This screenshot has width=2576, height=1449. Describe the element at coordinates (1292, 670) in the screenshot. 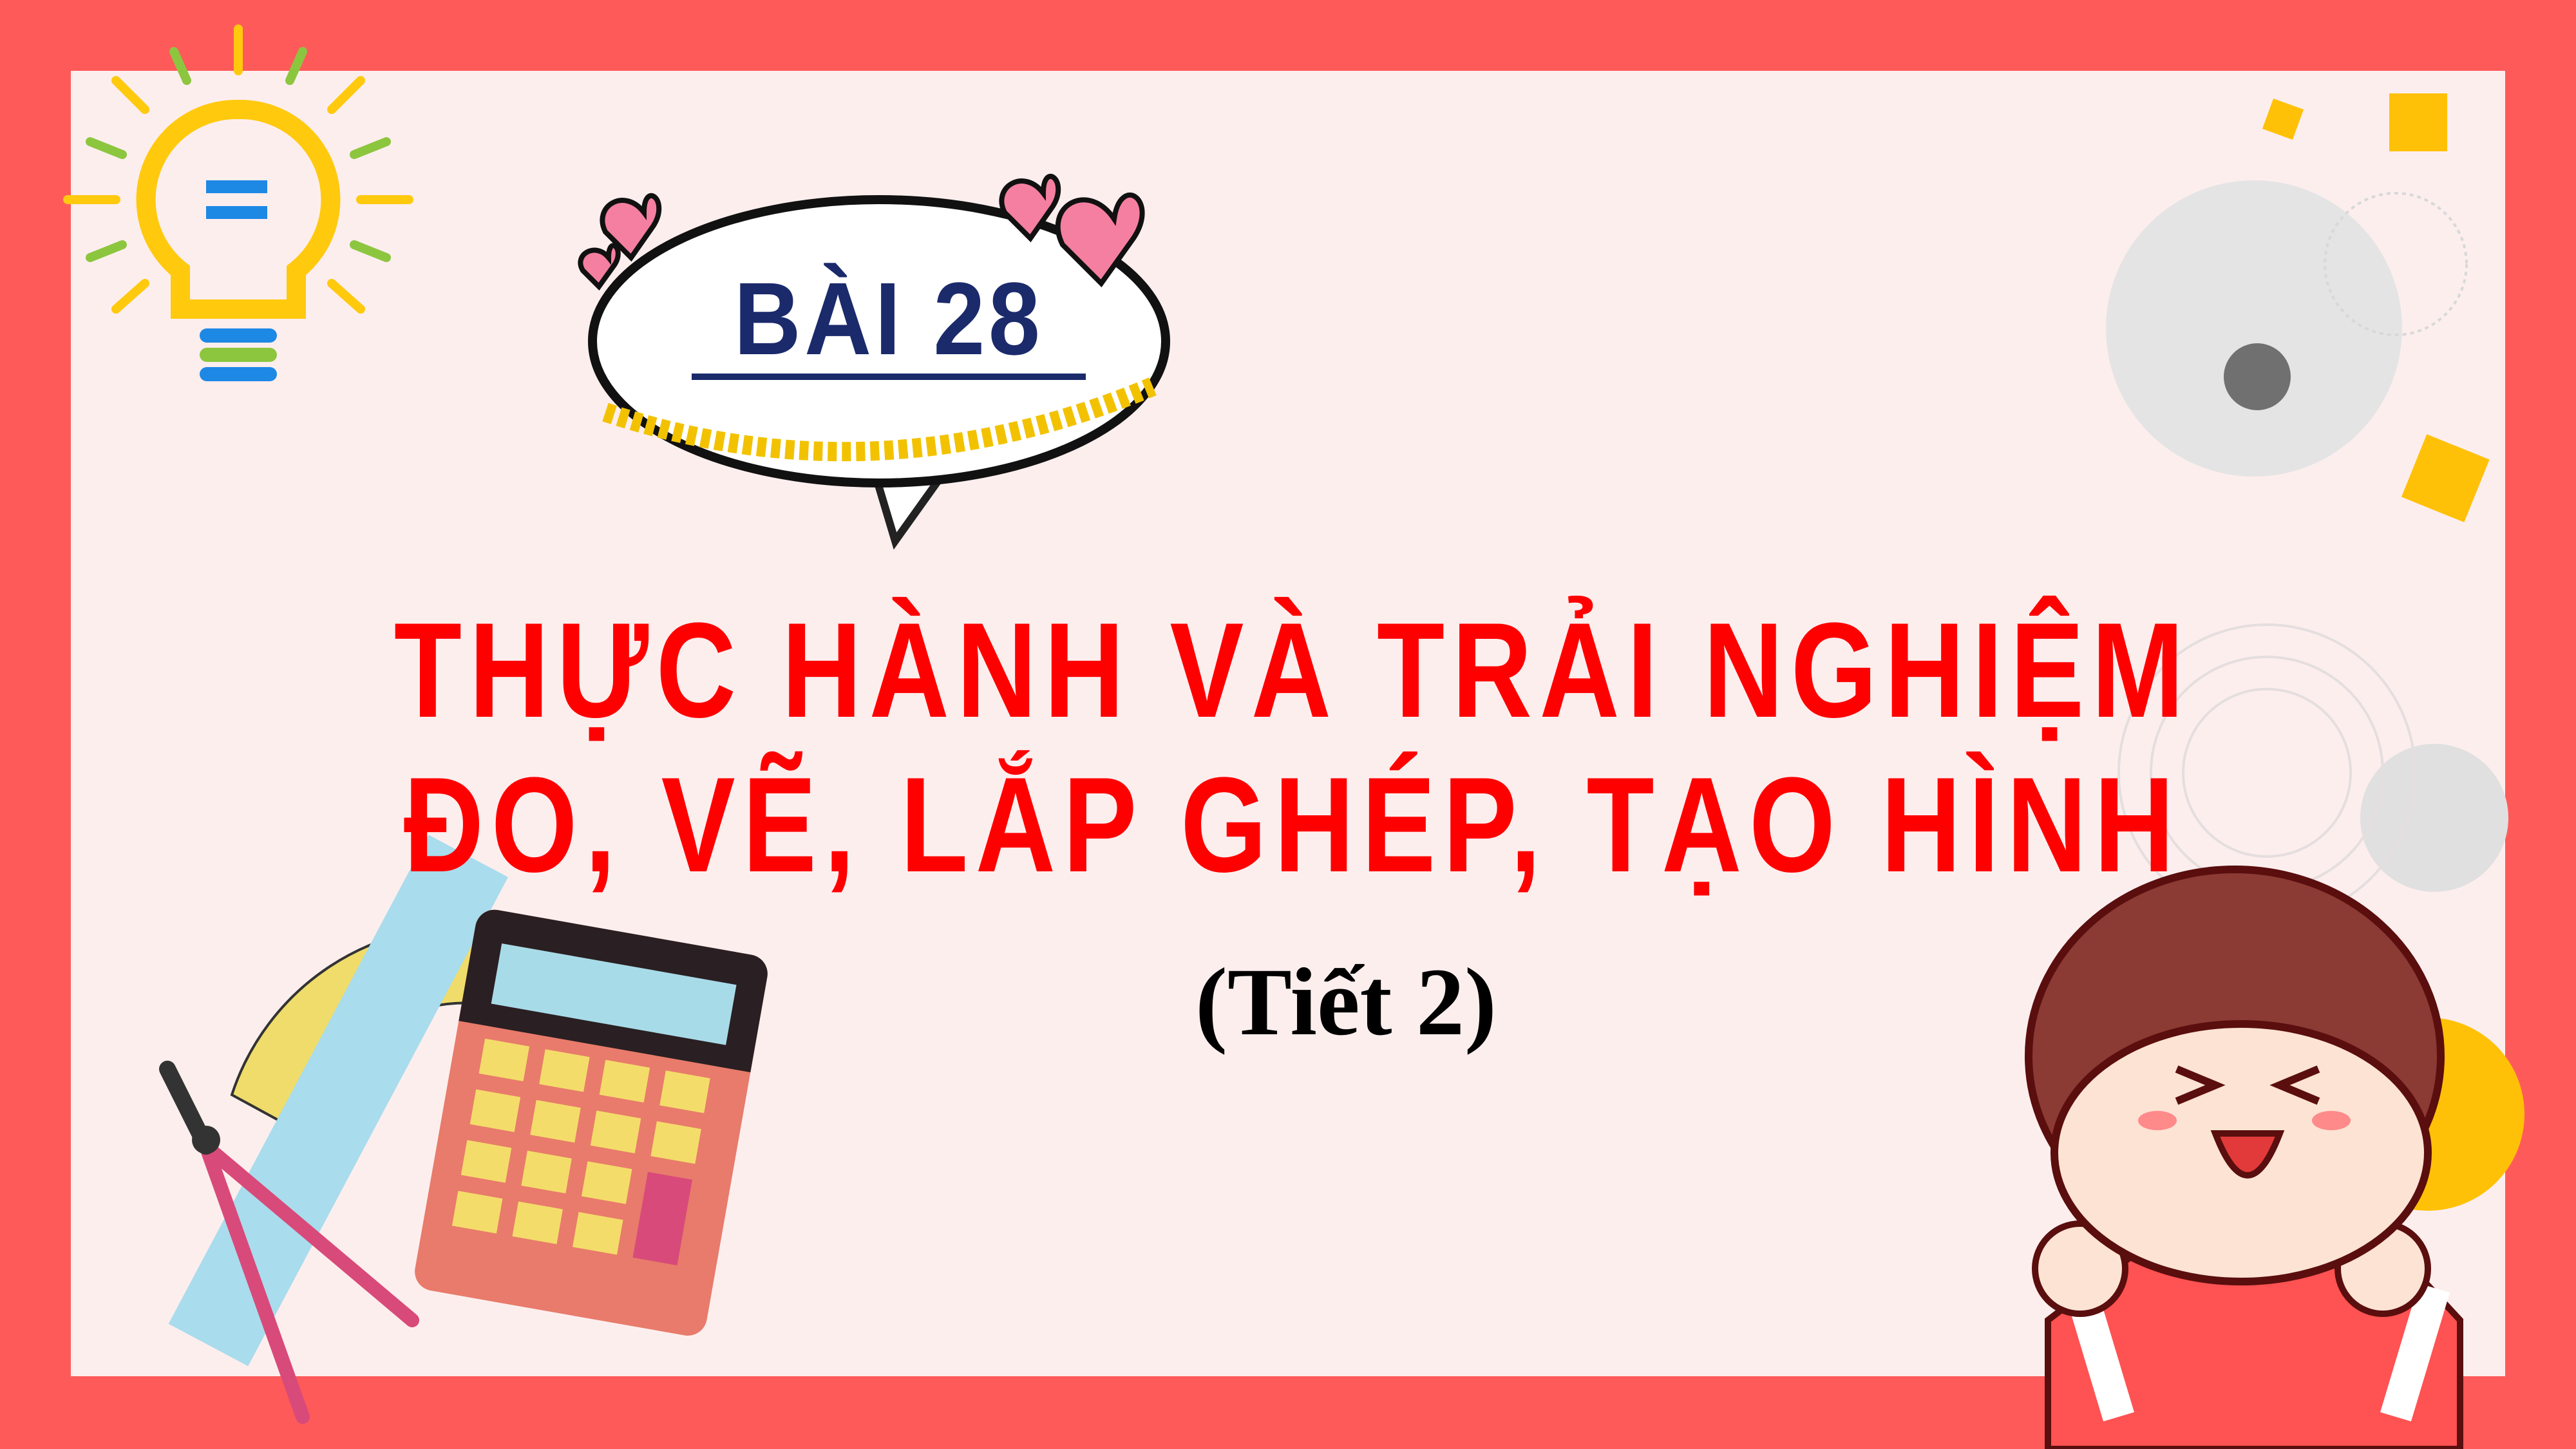

I see `title-line-1: THỰC HÀNH VÀ TRẢI NGHIỆM` at that location.